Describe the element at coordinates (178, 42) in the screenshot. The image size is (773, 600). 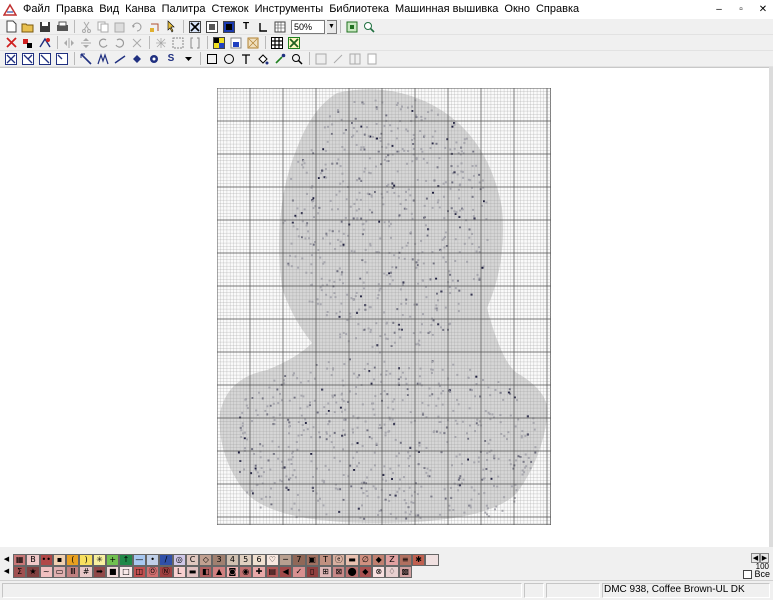
I see `select-area-icon` at that location.